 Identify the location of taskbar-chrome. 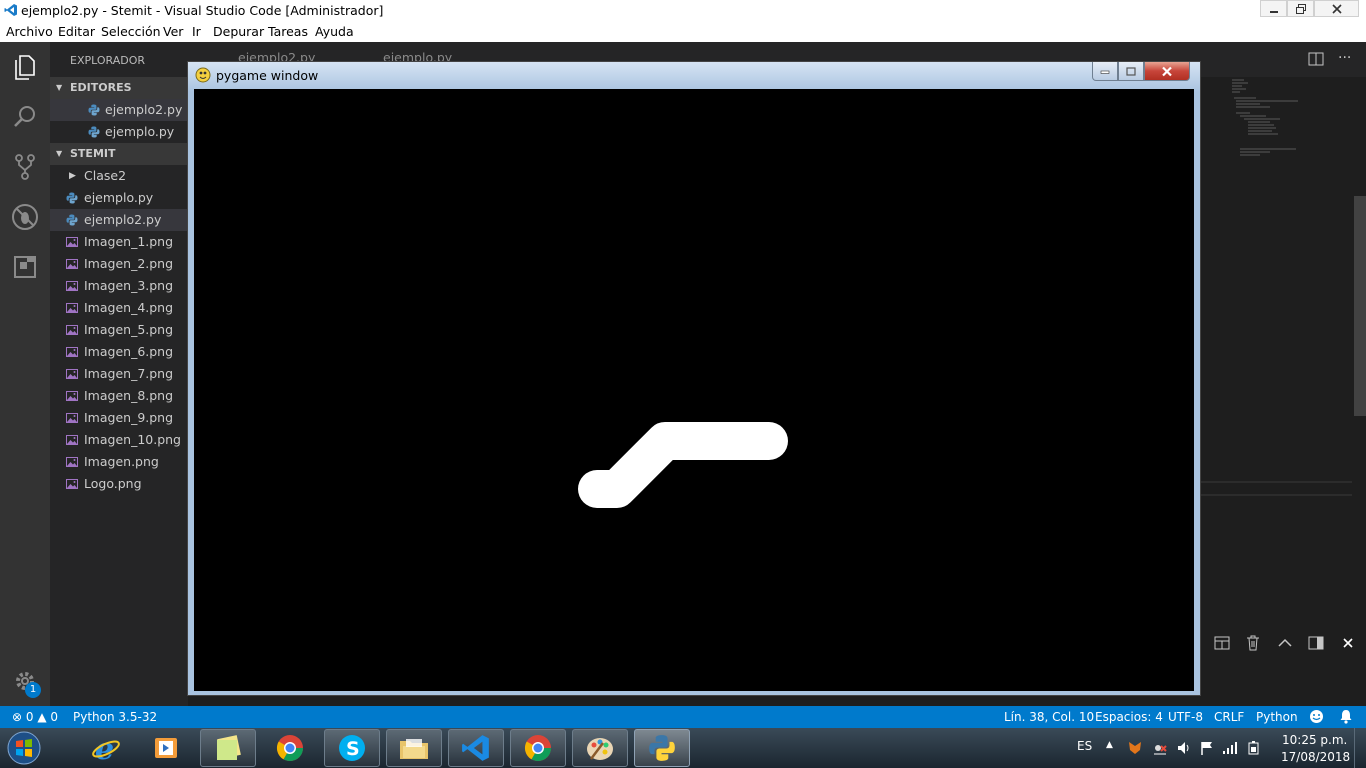
(290, 748).